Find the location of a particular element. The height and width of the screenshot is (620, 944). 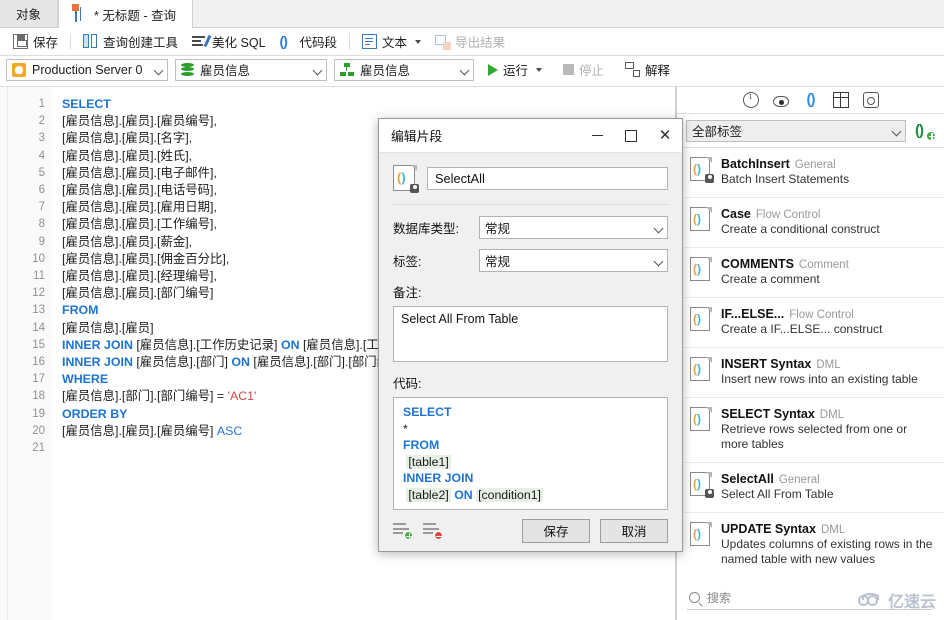

snippet-category: DML is located at coordinates (833, 530).